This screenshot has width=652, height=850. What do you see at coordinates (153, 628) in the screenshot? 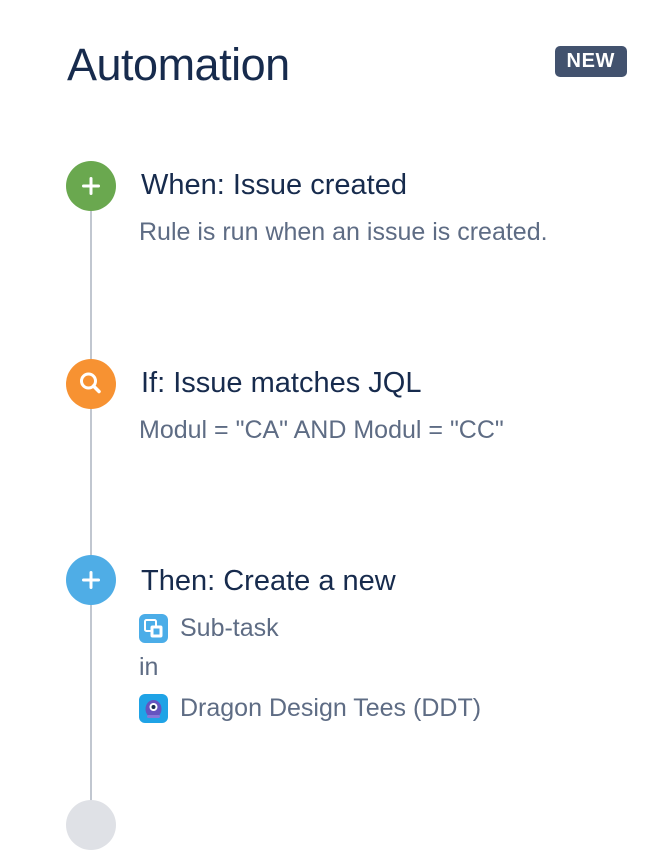
I see `subtask-icon` at bounding box center [153, 628].